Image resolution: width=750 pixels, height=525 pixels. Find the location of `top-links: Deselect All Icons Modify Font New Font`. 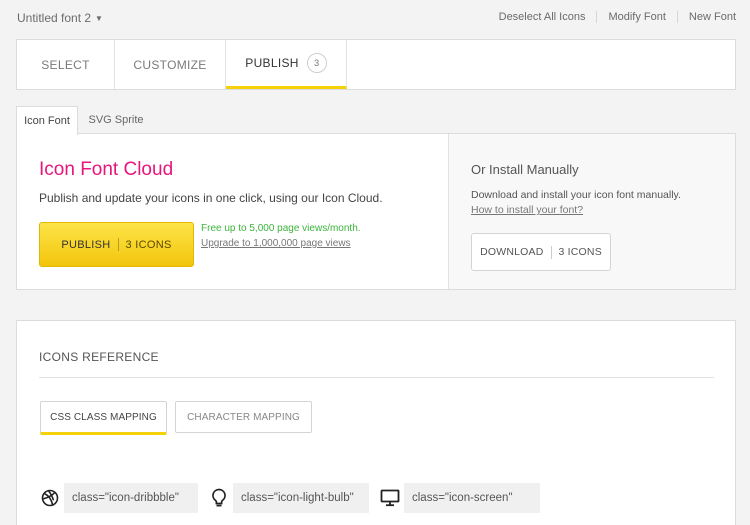

top-links: Deselect All Icons Modify Font New Font is located at coordinates (612, 17).